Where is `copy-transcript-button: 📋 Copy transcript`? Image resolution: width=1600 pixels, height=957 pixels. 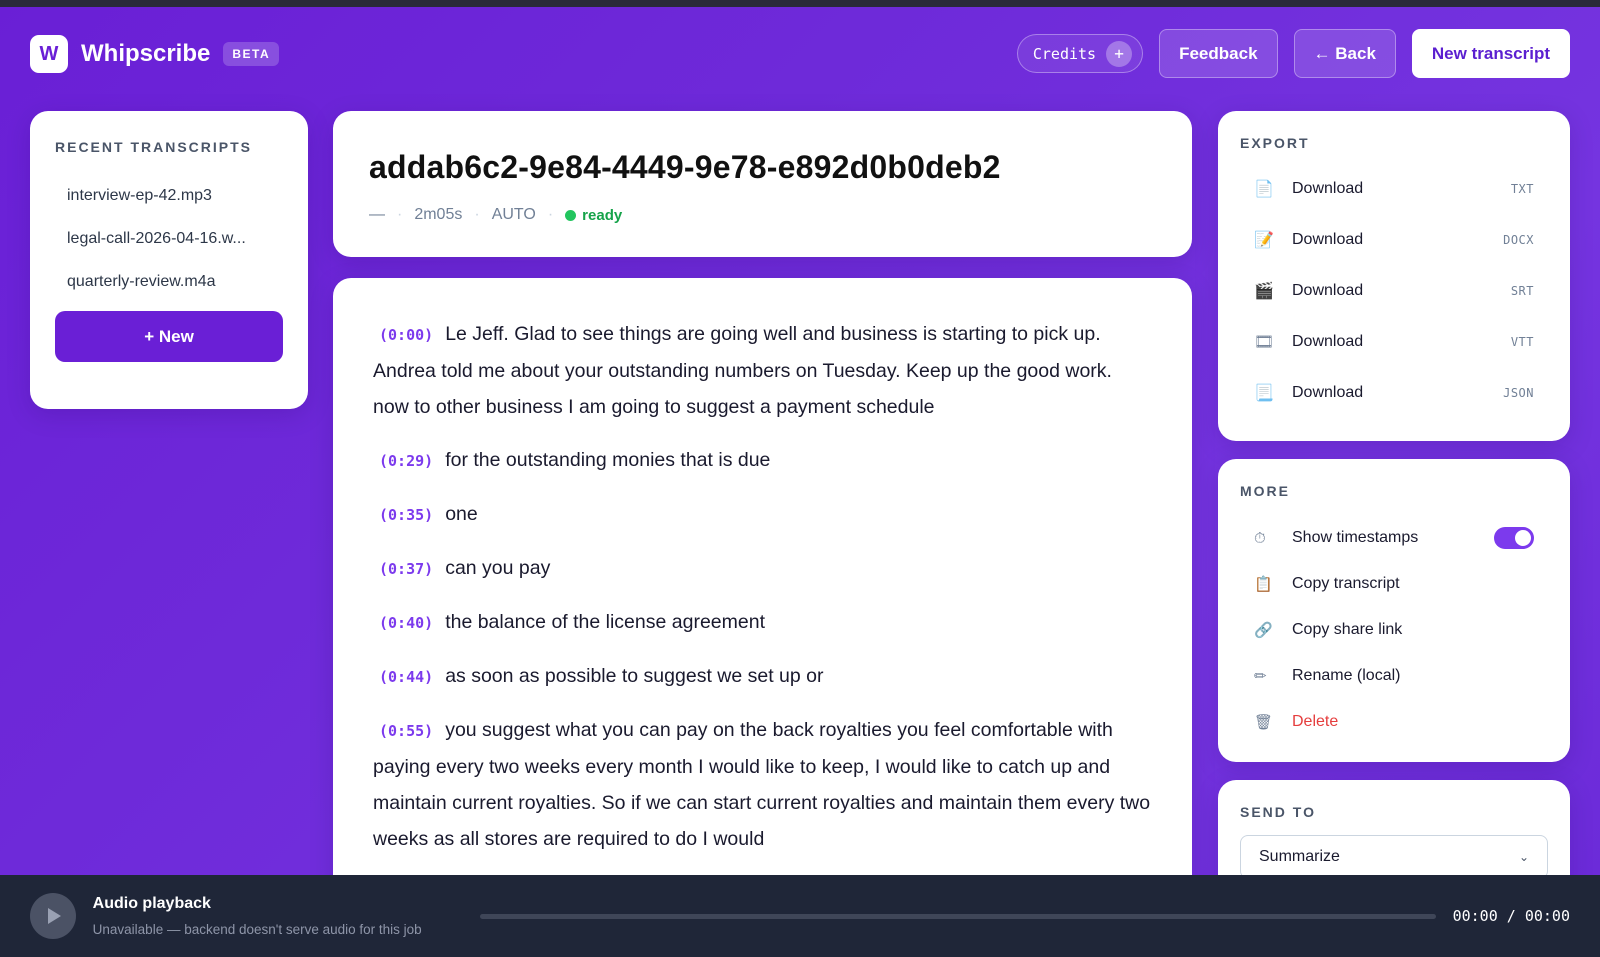
copy-transcript-button: 📋 Copy transcript is located at coordinates (1394, 584).